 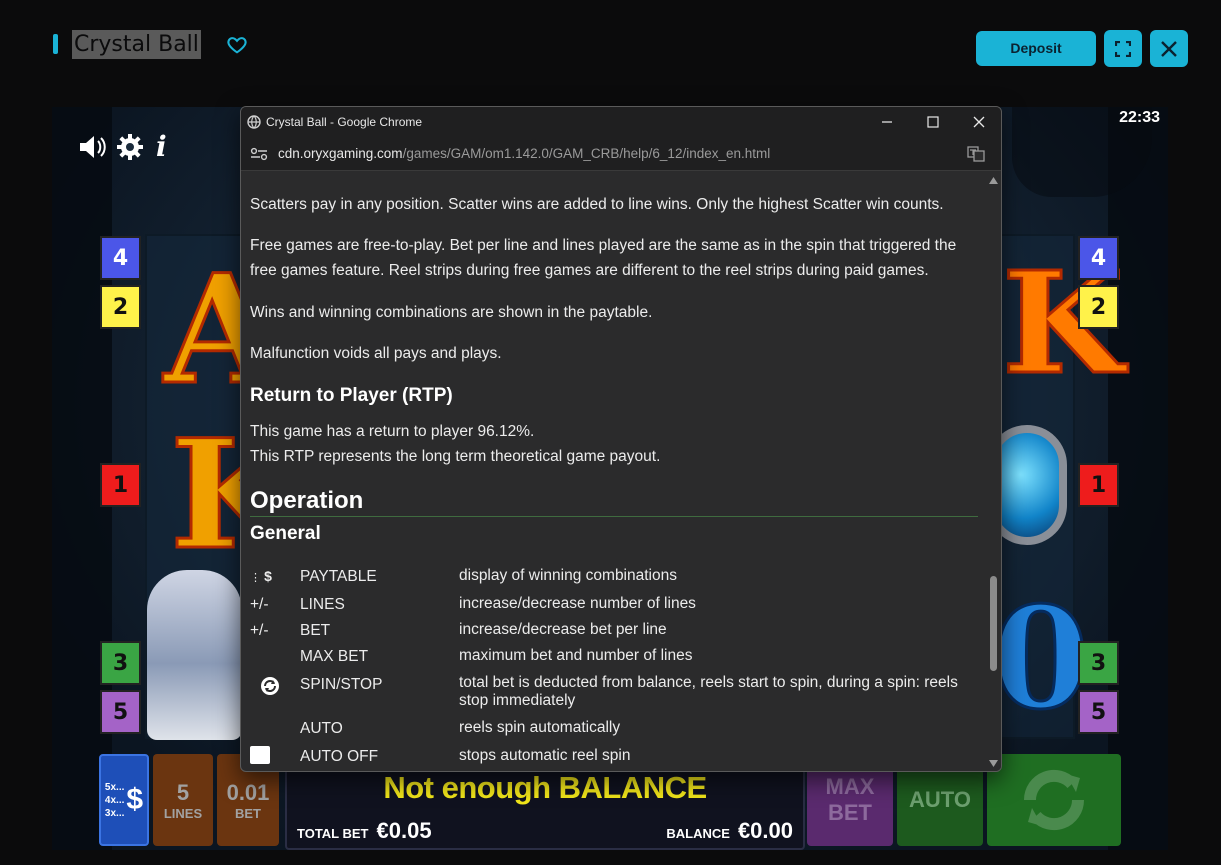 I want to click on top-bar: Crystal Ball Deposit, so click(x=610, y=47).